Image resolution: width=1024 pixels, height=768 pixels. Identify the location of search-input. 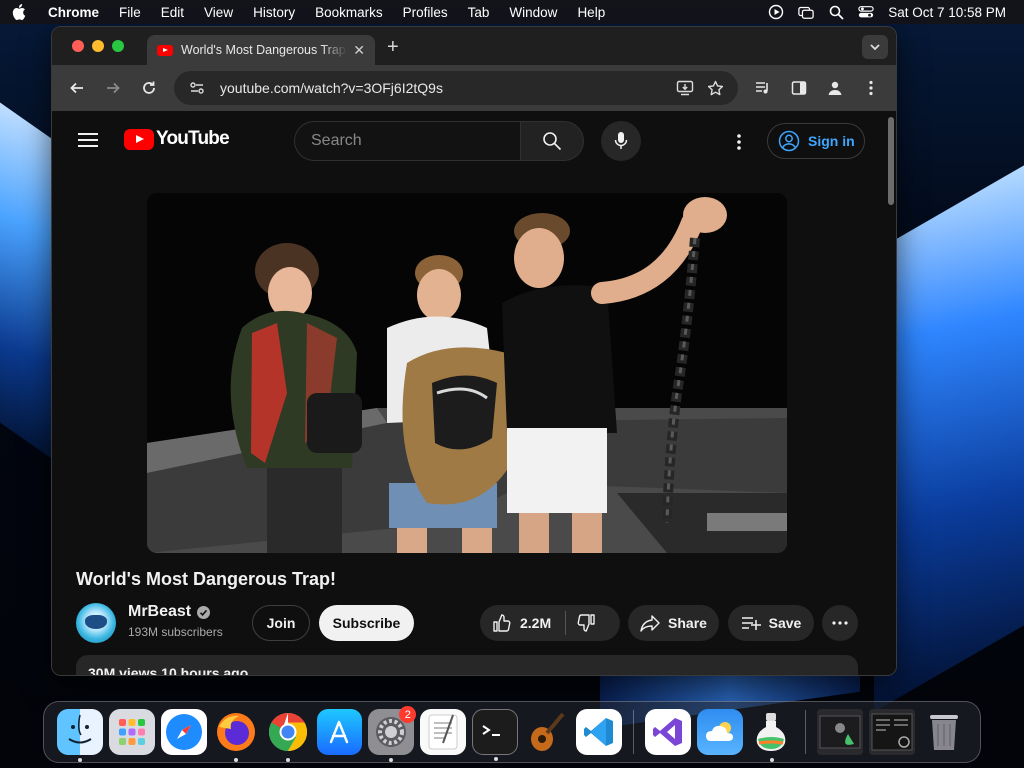
(407, 141).